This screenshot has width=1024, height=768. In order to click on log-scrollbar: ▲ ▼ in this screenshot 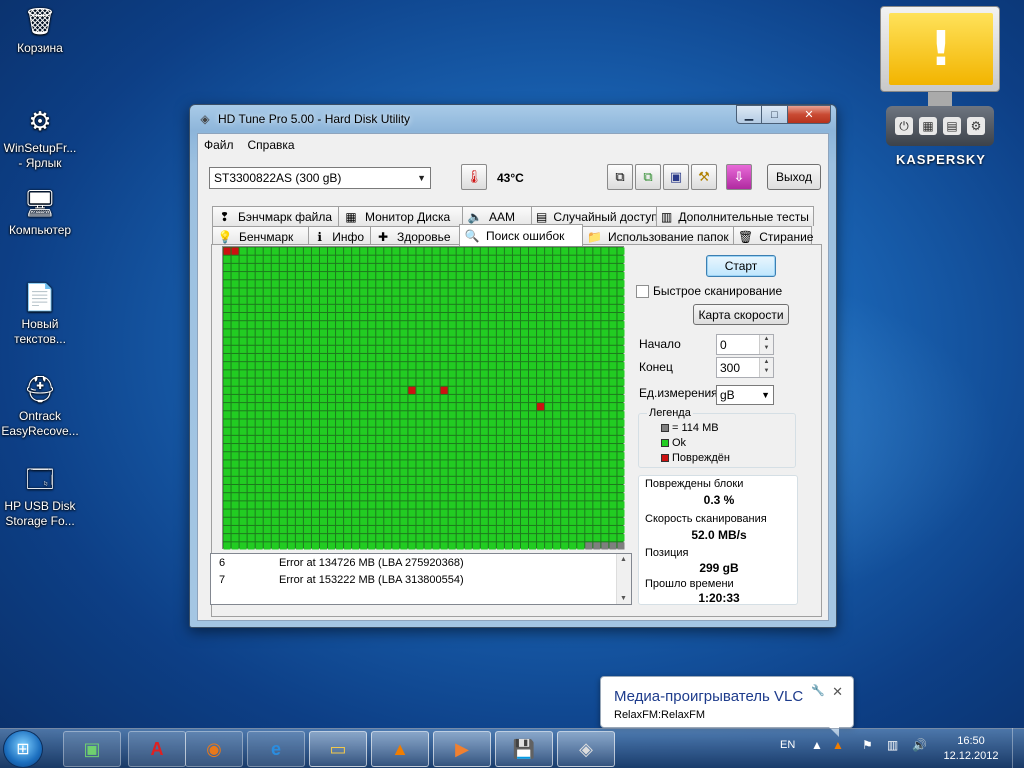, I will do `click(623, 579)`.